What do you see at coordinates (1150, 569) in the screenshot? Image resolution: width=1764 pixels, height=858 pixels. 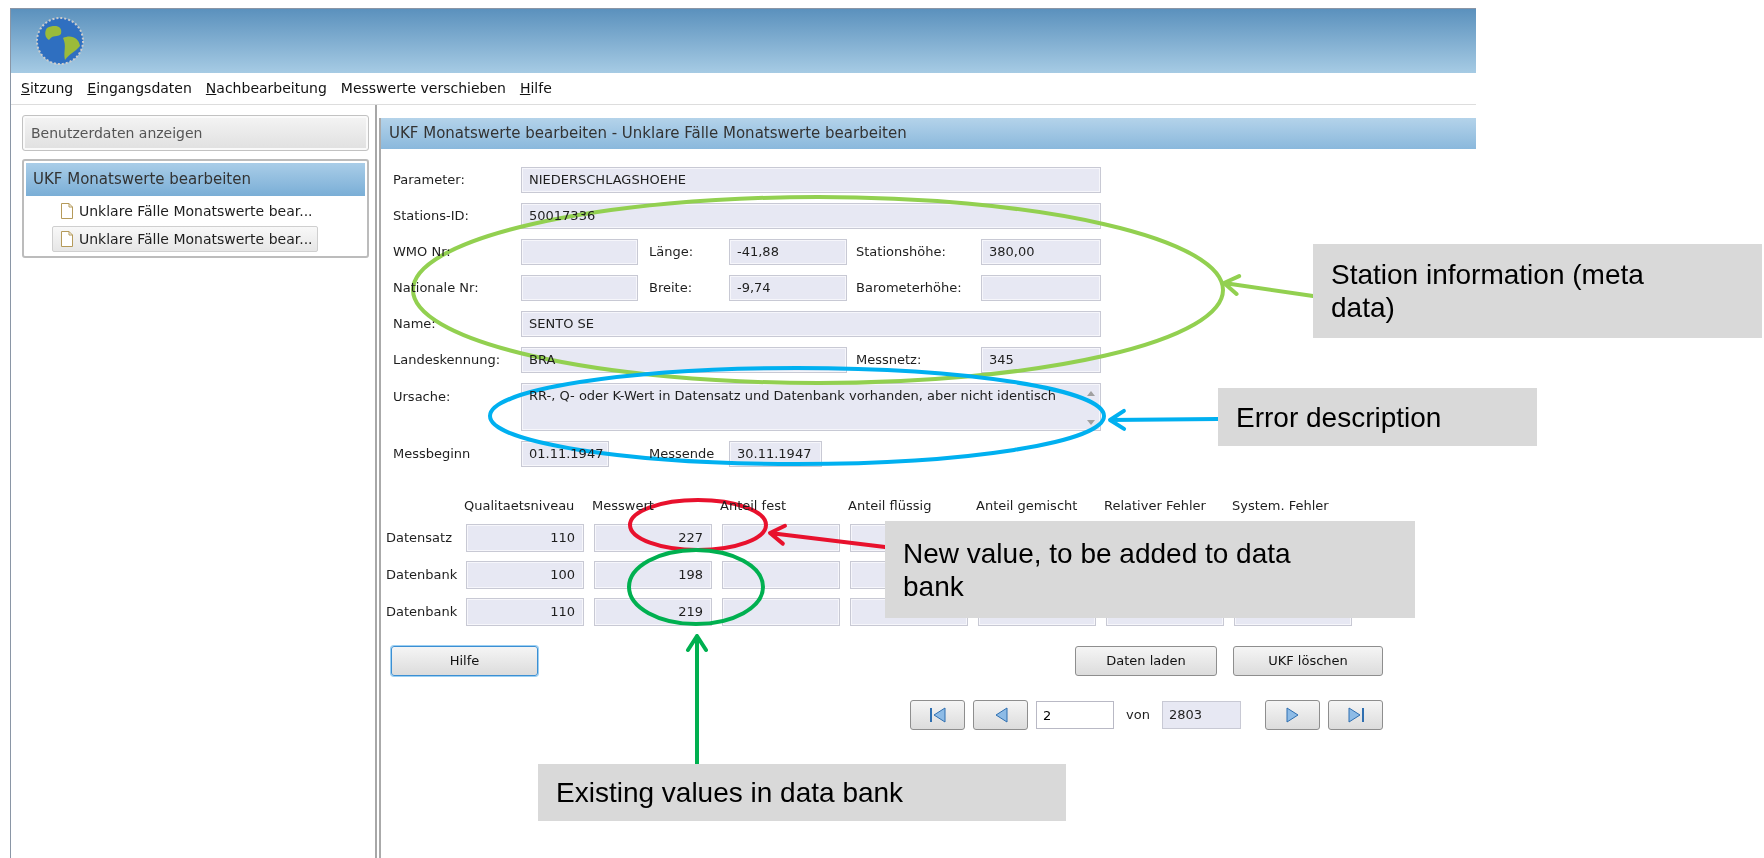 I see `callout-label: New value, to be added to data bank` at bounding box center [1150, 569].